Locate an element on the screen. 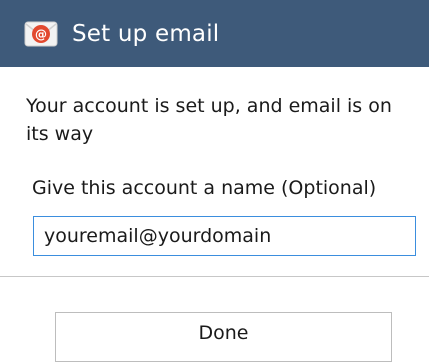 The height and width of the screenshot is (362, 429). divider is located at coordinates (214, 276).